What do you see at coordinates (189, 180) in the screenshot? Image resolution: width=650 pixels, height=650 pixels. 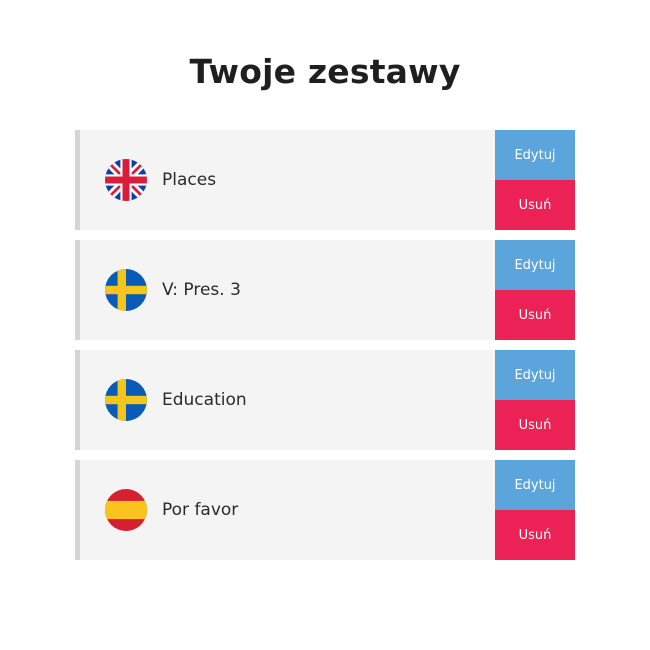 I see `set-name: Places` at bounding box center [189, 180].